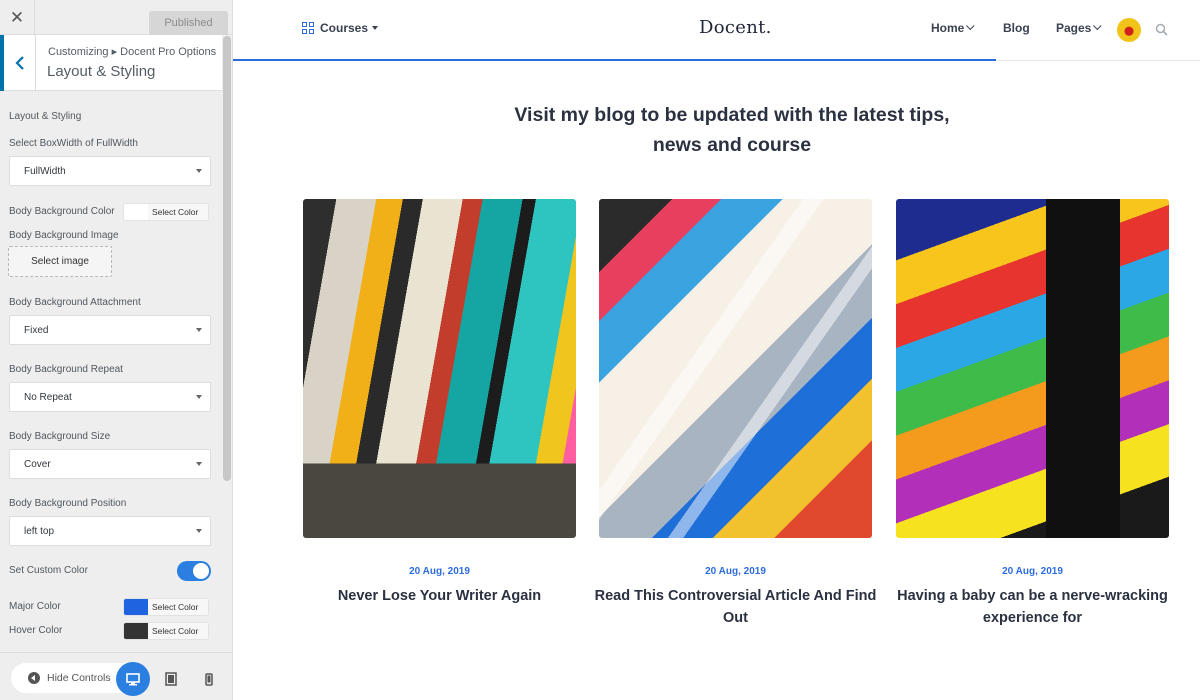 The width and height of the screenshot is (1200, 700). What do you see at coordinates (227, 258) in the screenshot?
I see `scrollbar` at bounding box center [227, 258].